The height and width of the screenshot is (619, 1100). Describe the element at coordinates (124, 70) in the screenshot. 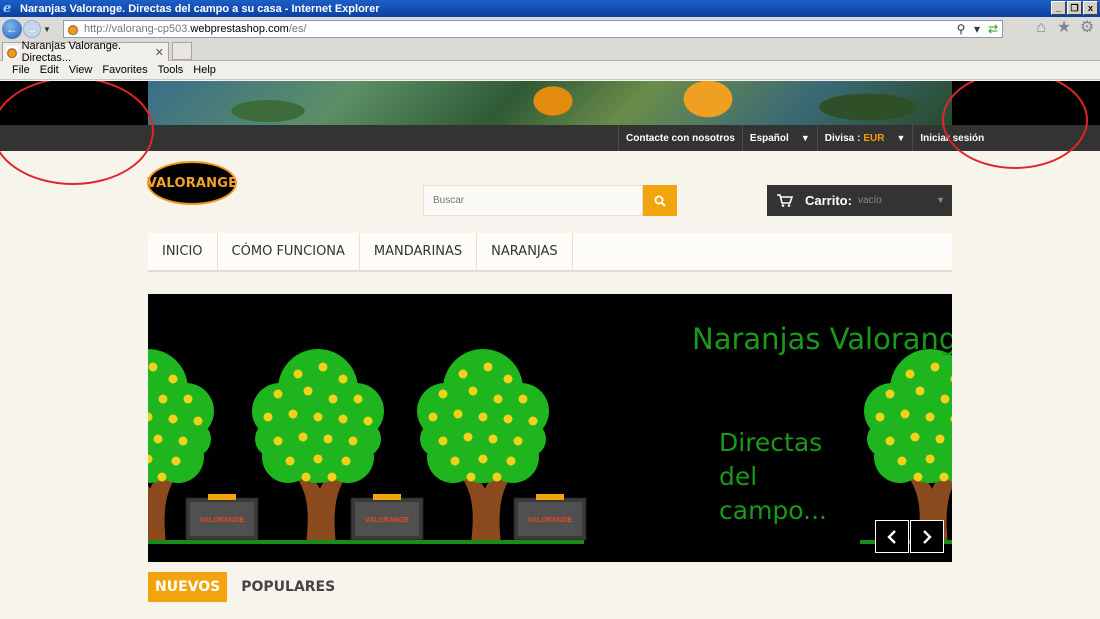

I see `menu-favorites: Favorites` at that location.